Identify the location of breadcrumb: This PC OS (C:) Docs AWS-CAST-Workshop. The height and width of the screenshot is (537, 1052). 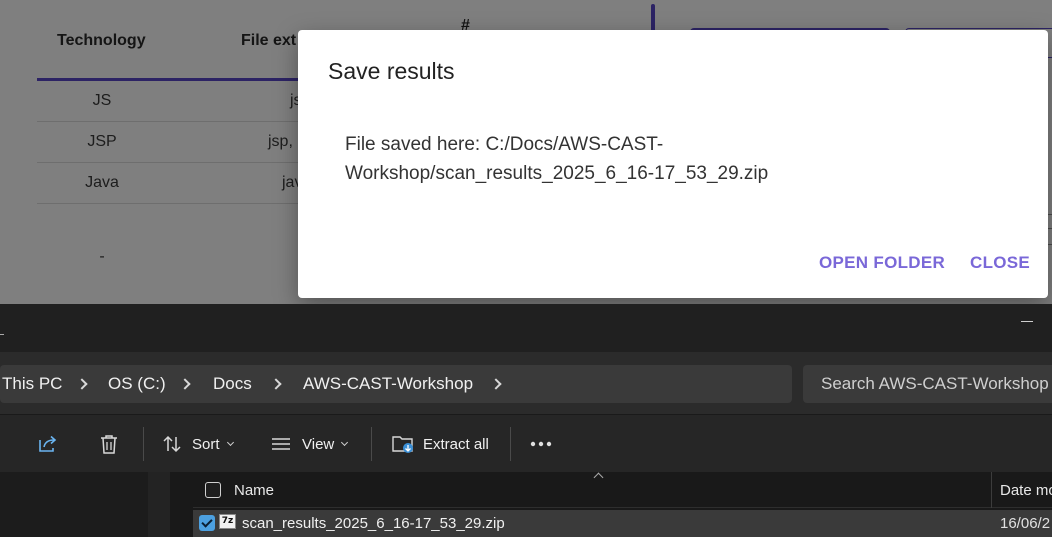
(396, 384).